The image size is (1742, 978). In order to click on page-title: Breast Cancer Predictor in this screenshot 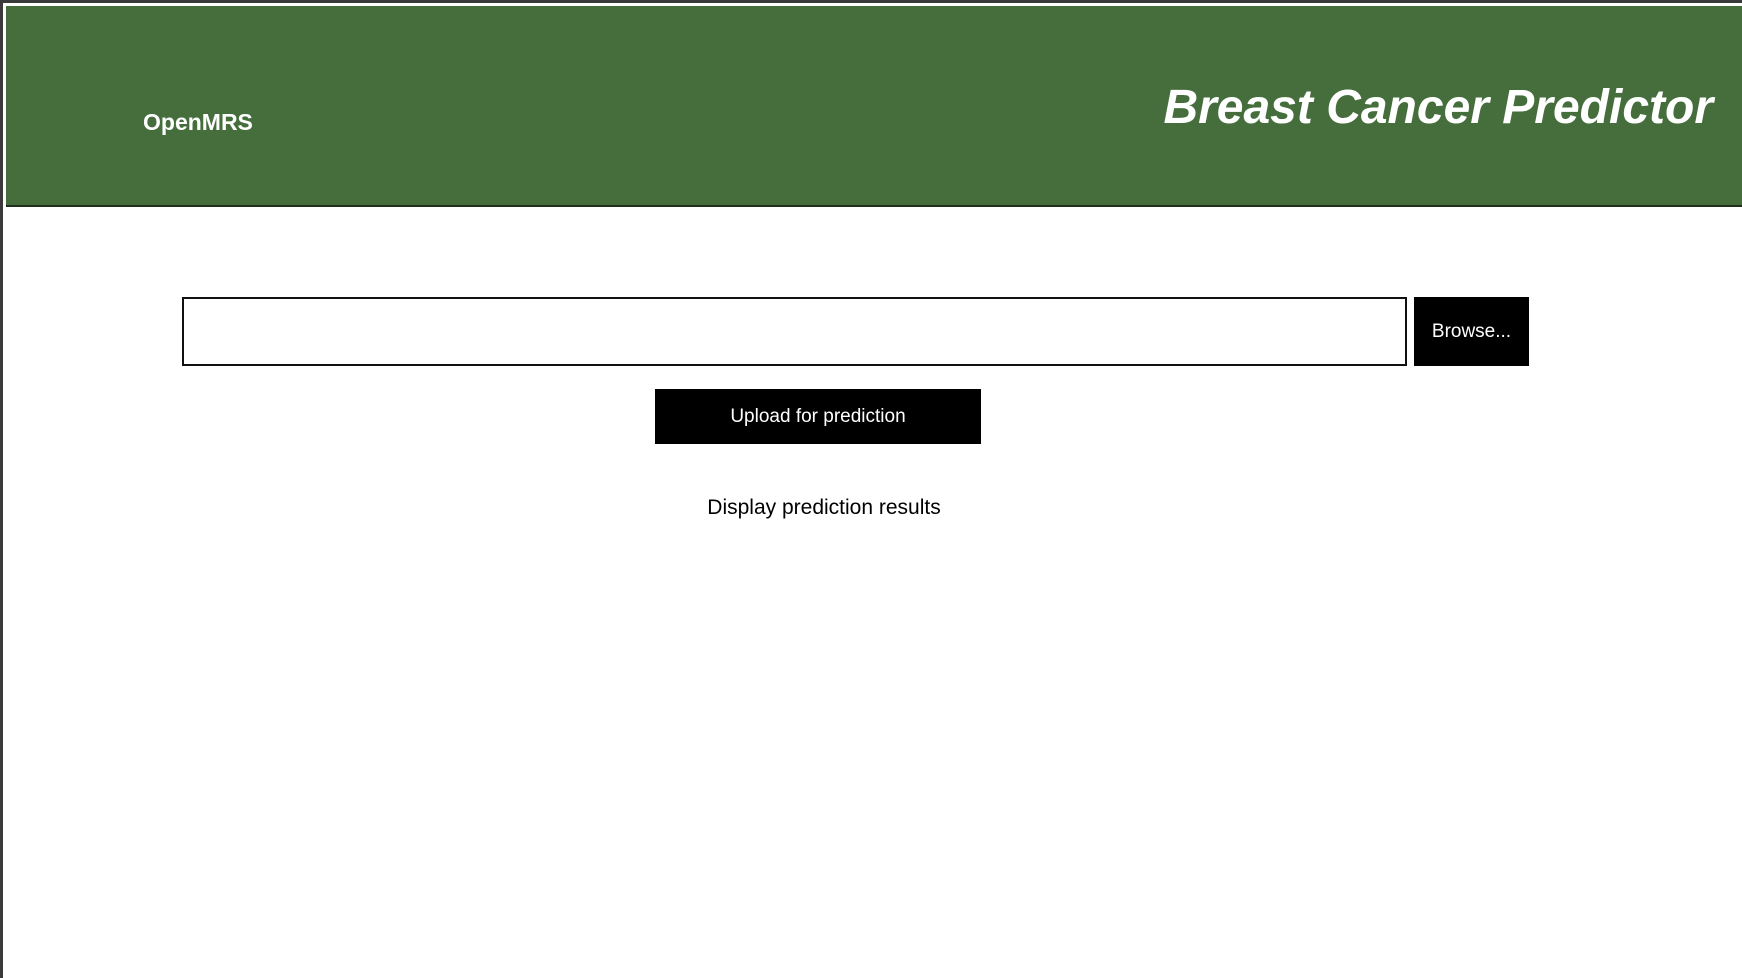, I will do `click(1438, 107)`.